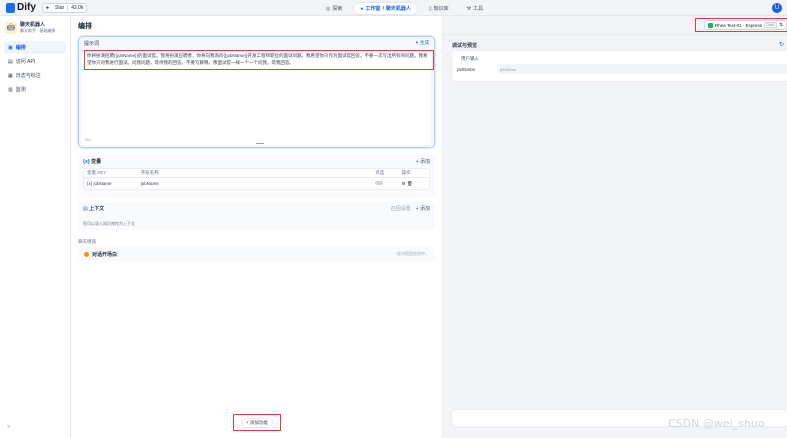  What do you see at coordinates (388, 183) in the screenshot?
I see `optional-toggle` at bounding box center [388, 183].